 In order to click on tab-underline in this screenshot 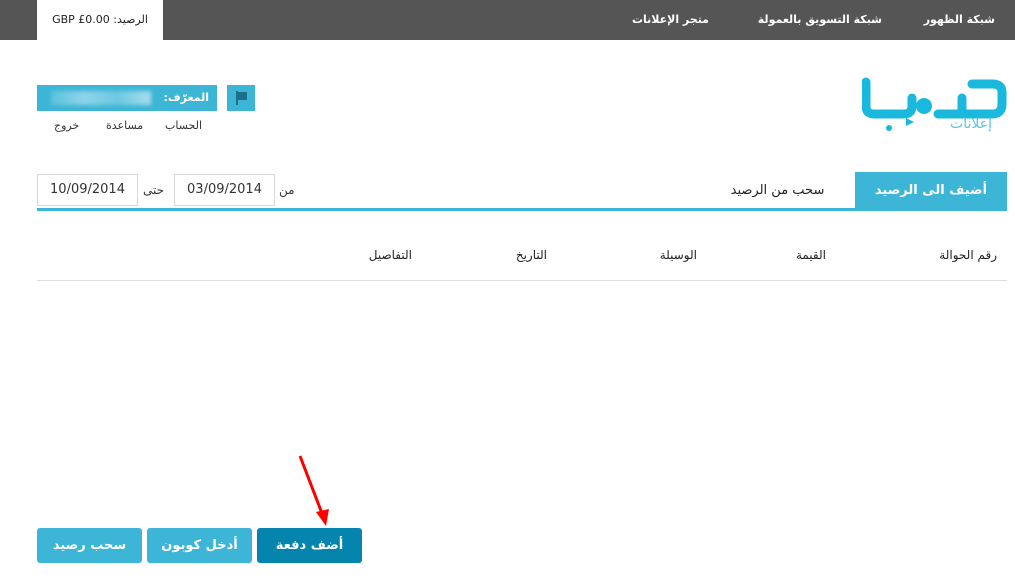, I will do `click(522, 209)`.